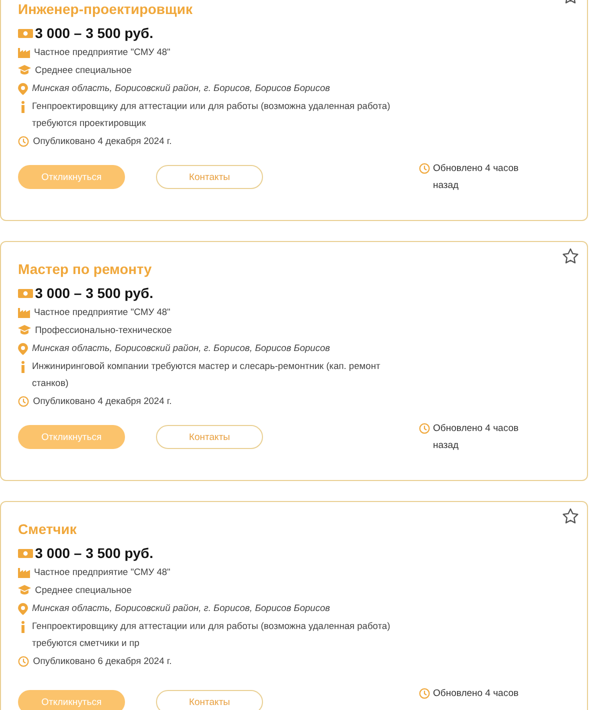  What do you see at coordinates (212, 115) in the screenshot?
I see `description-text: Генпроектировщику для аттестации или для работы (возможна удаленная работа) требуются проектировщик` at bounding box center [212, 115].